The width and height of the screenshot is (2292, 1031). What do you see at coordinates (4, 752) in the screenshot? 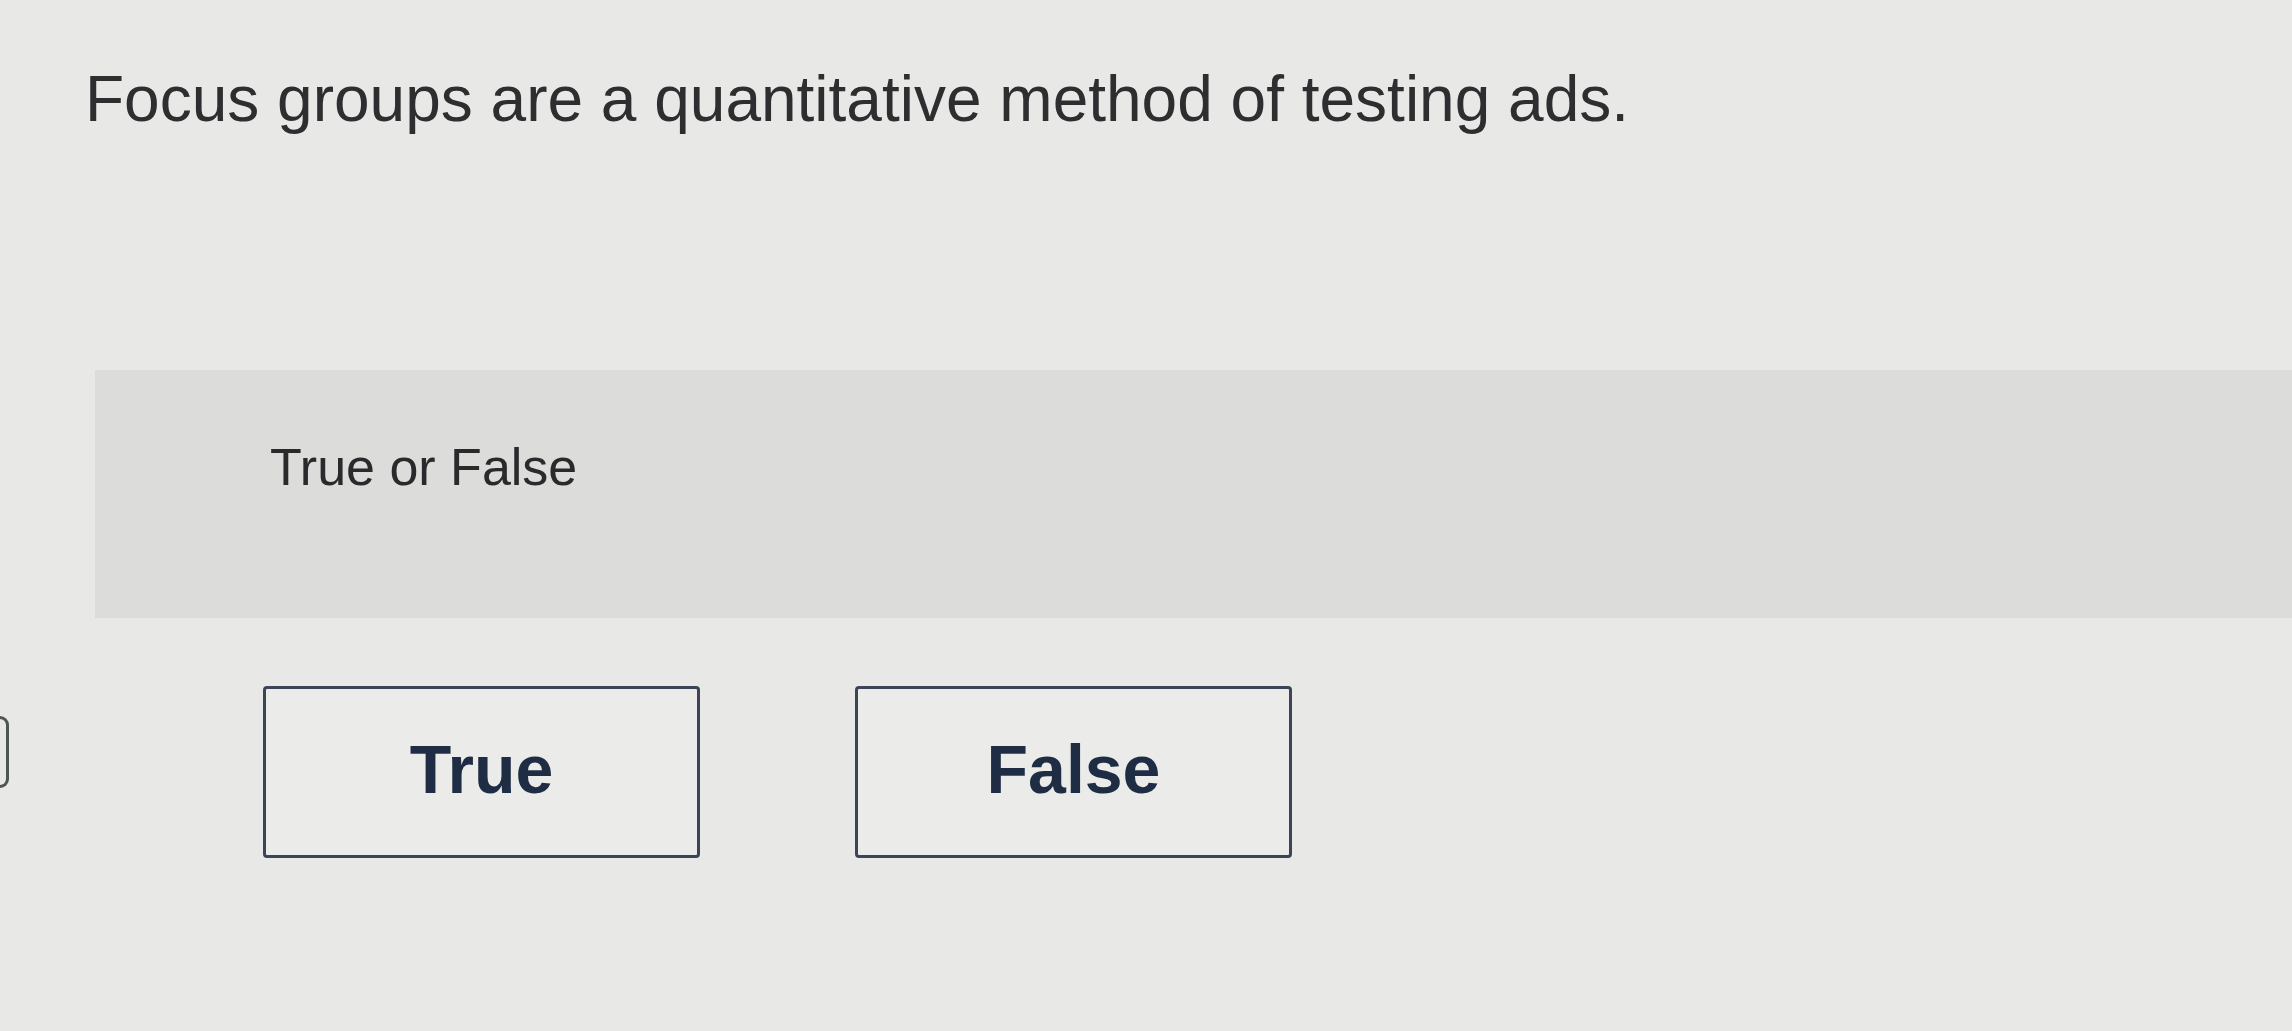
I see `cut-off-button-edge` at bounding box center [4, 752].